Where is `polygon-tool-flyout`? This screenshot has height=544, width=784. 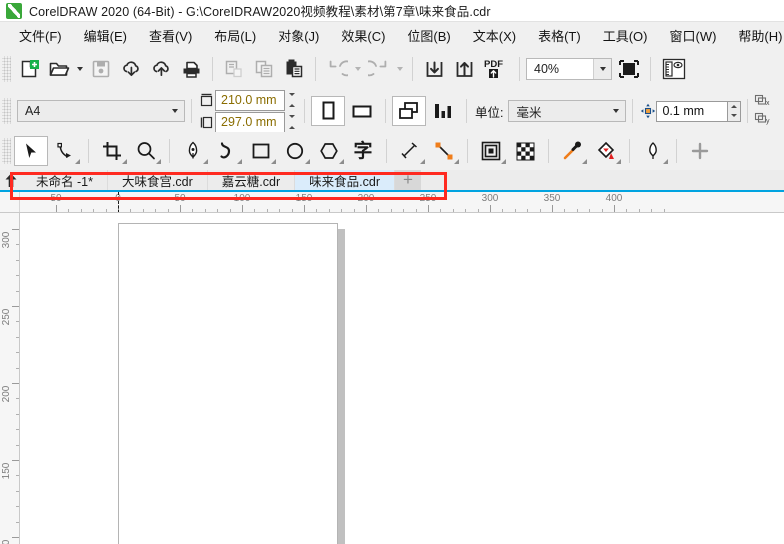
polygon-tool-flyout is located at coordinates (341, 161).